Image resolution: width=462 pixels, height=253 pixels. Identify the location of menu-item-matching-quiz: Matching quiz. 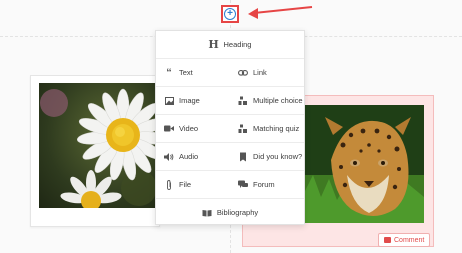
(270, 128).